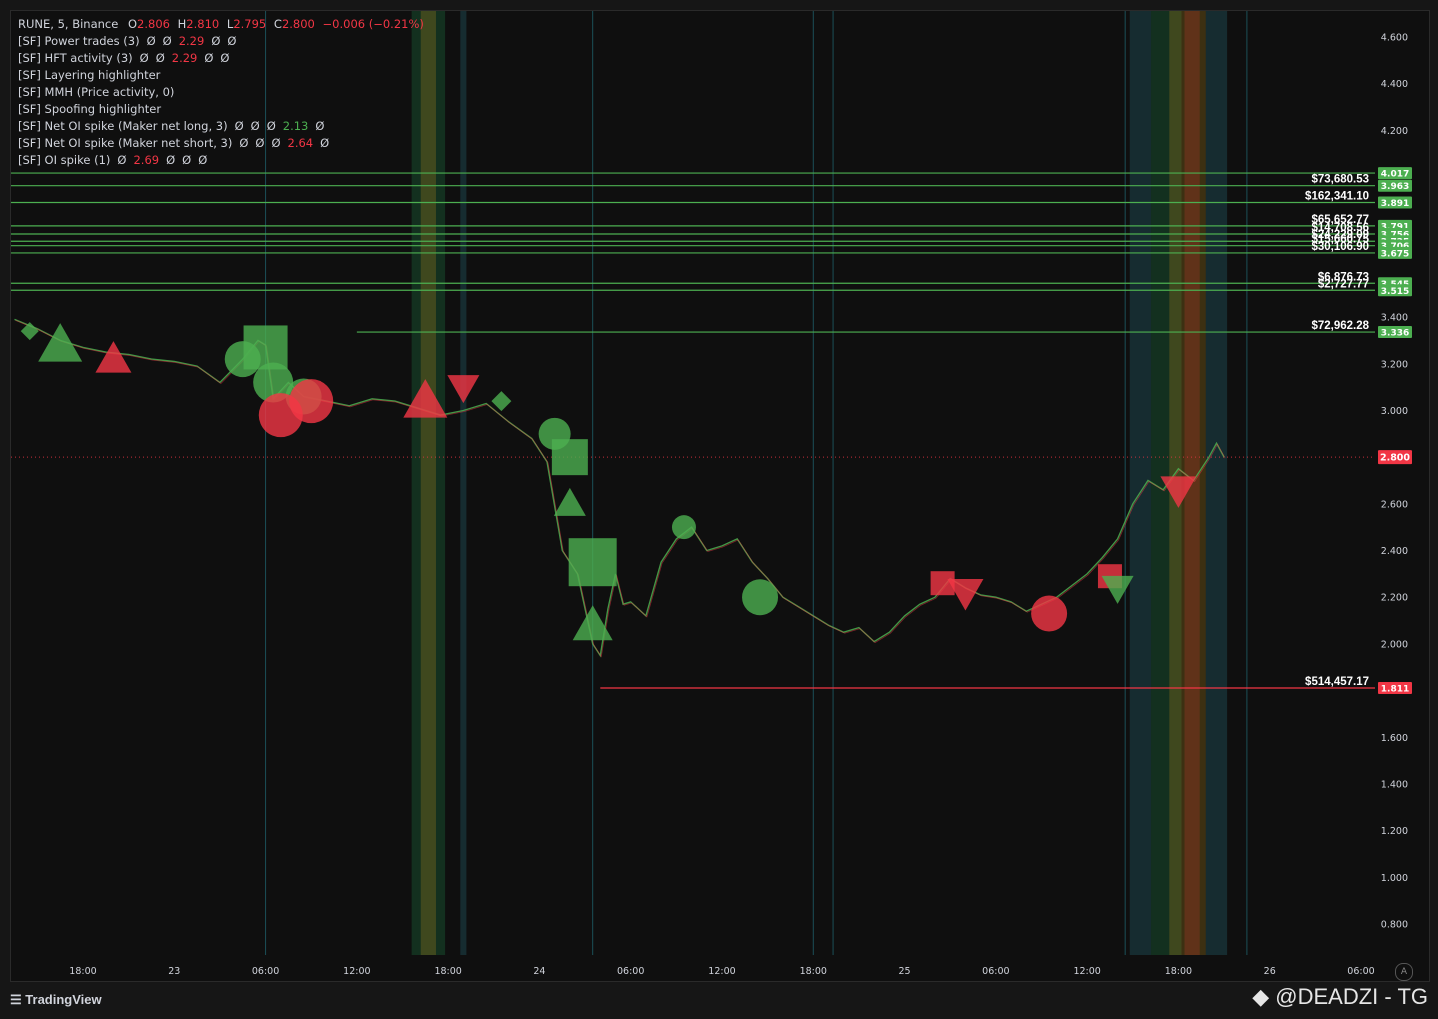 The width and height of the screenshot is (1438, 1019). I want to click on y-axis-tick-label: 1.600, so click(1394, 738).